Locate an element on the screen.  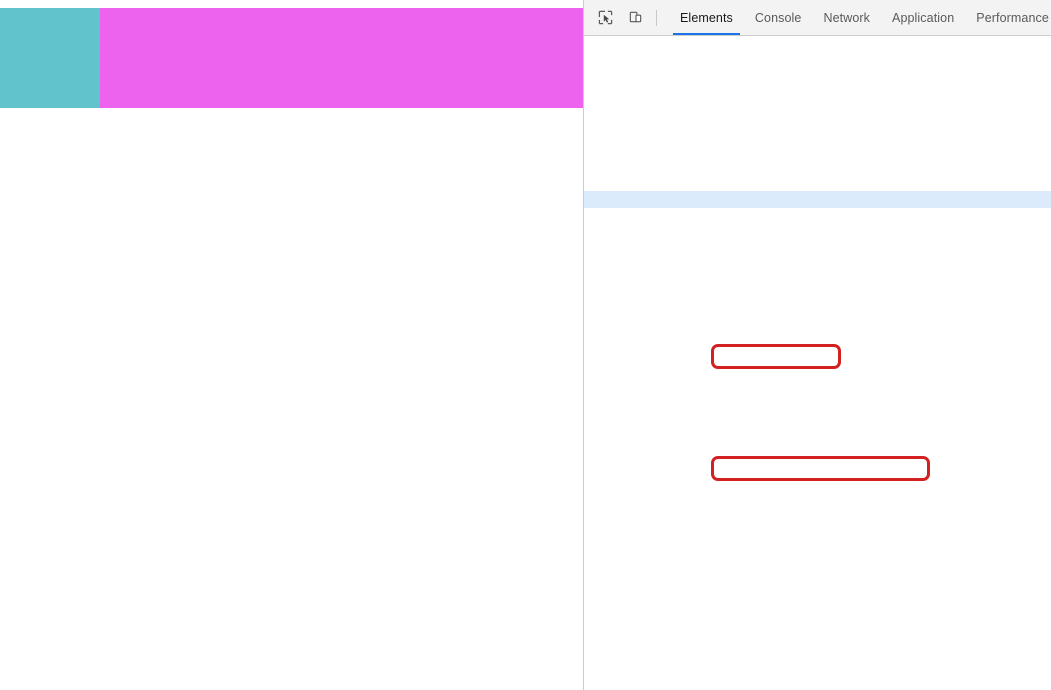
dom-line-doctype: <!DOCTYPE html> is located at coordinates (817, 115).